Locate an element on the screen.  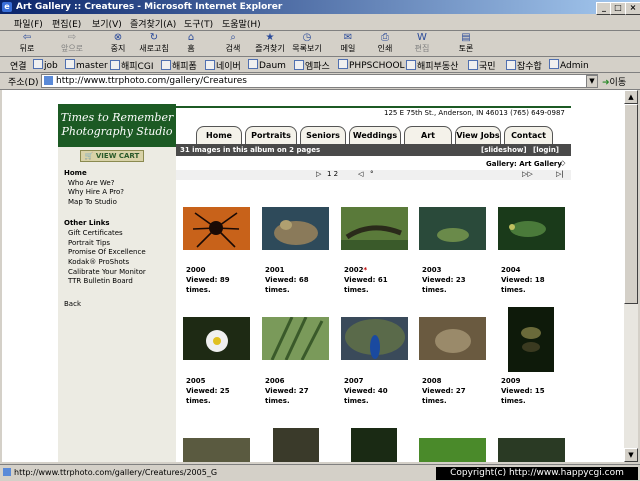
nav-art: Art is located at coordinates (428, 135).